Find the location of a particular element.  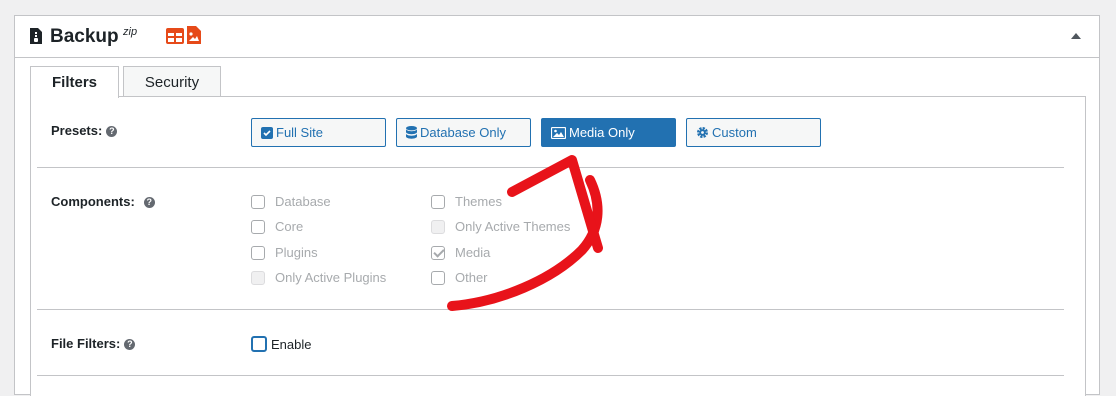

preset-database-only-label: Database Only is located at coordinates (463, 132).